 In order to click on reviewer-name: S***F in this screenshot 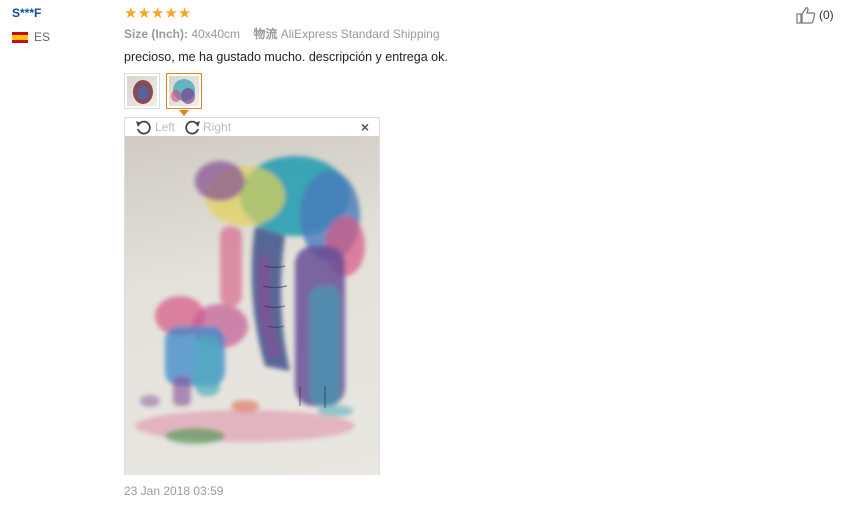, I will do `click(31, 13)`.